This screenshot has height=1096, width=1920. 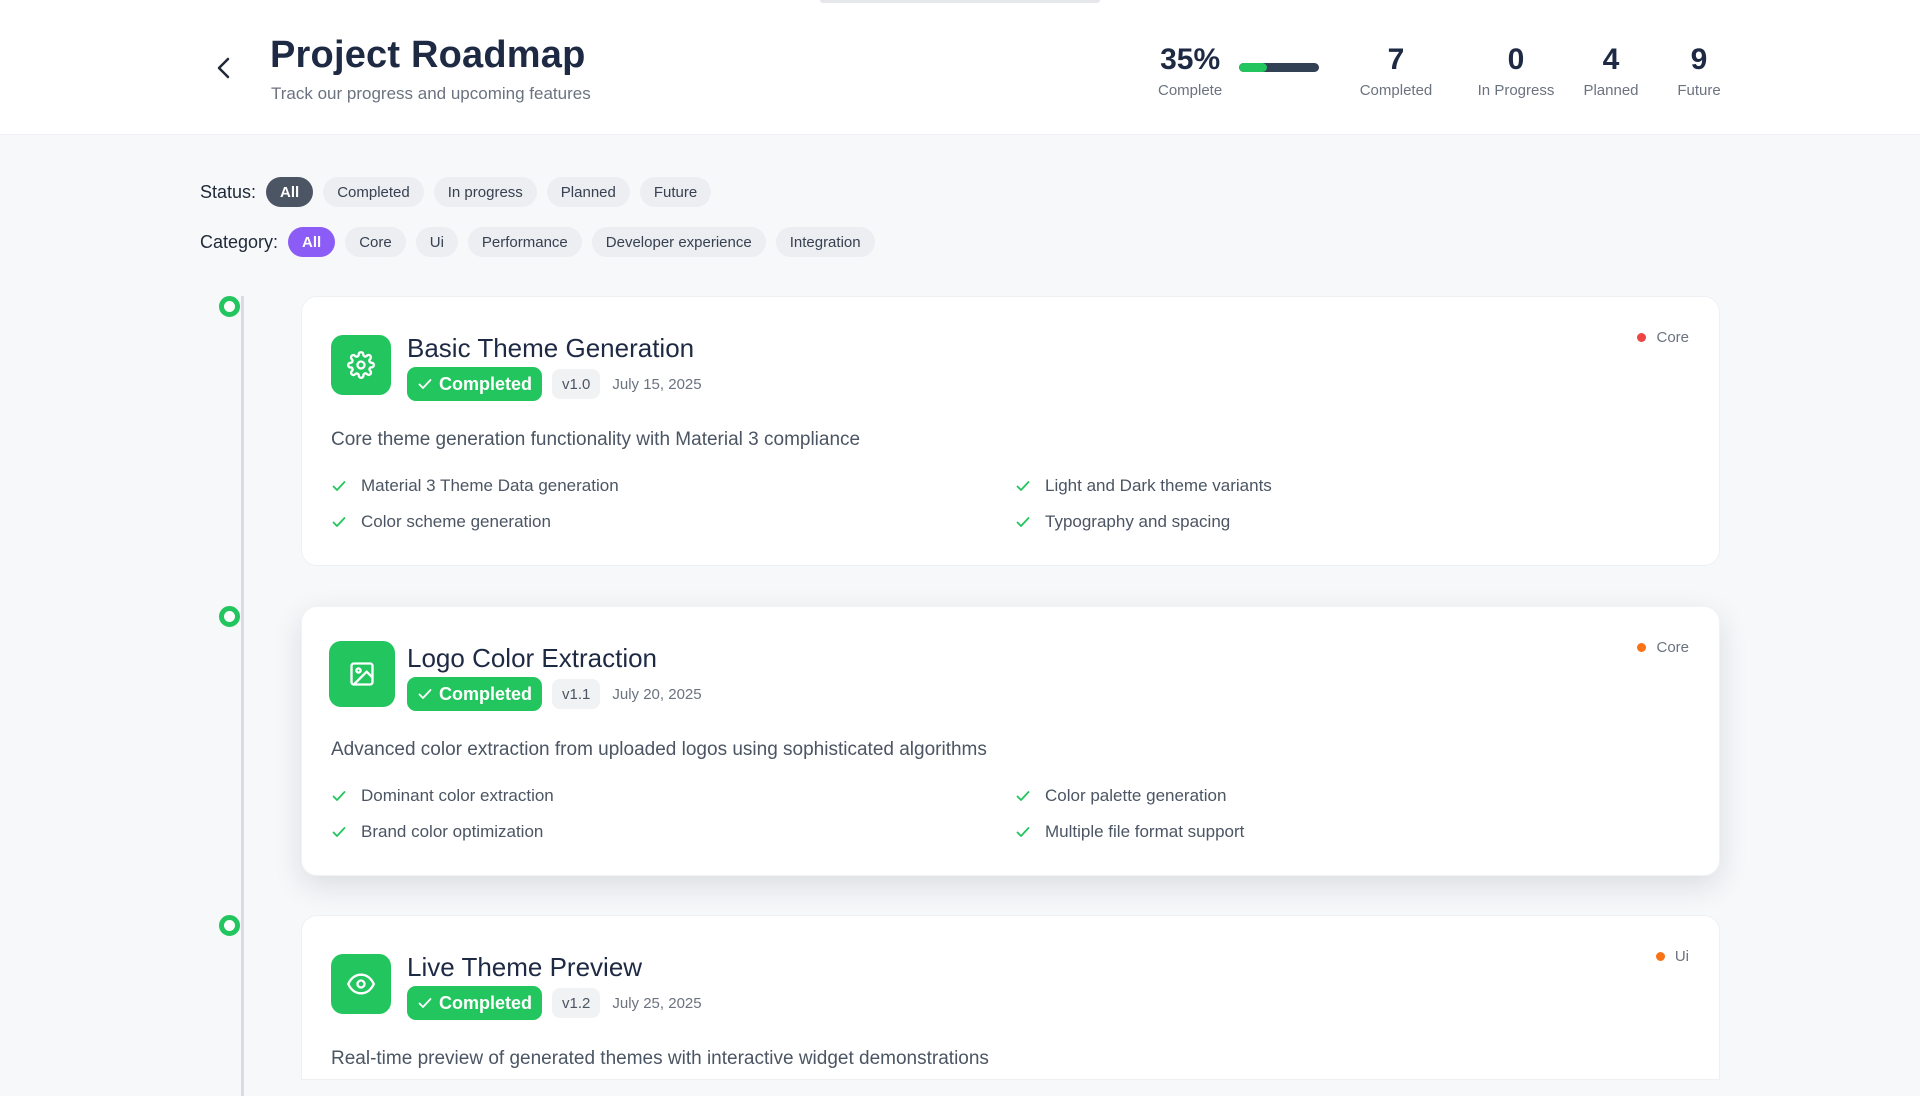 I want to click on gear-icon, so click(x=361, y=365).